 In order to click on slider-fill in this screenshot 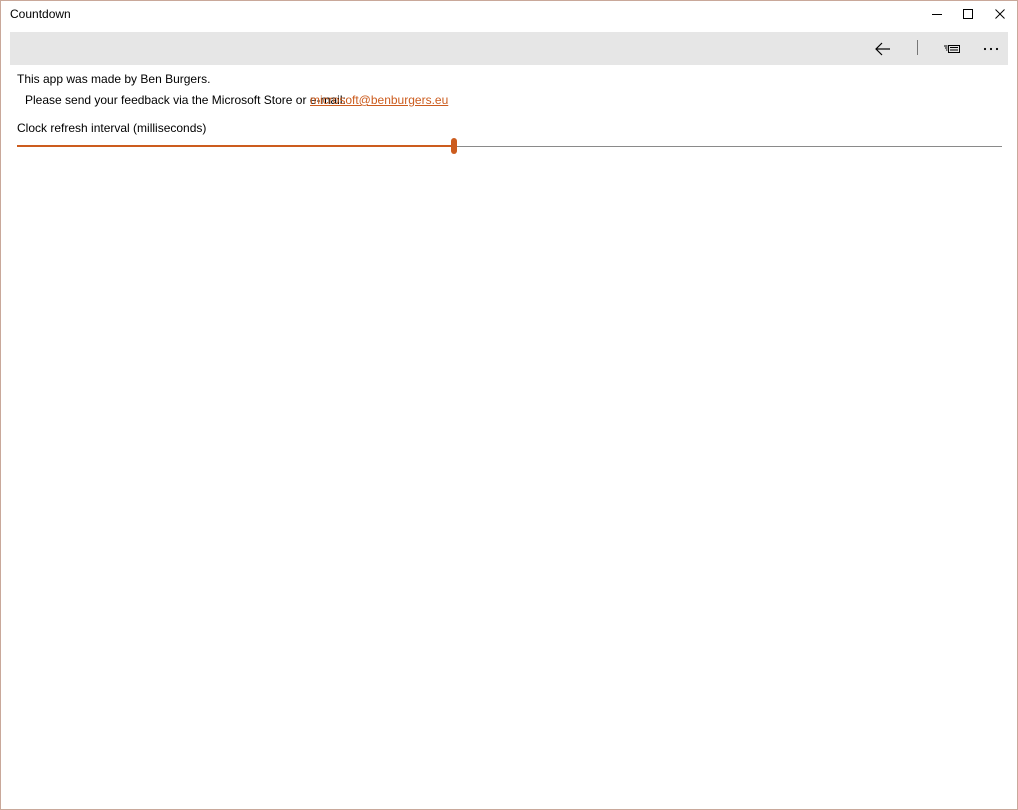, I will do `click(236, 146)`.